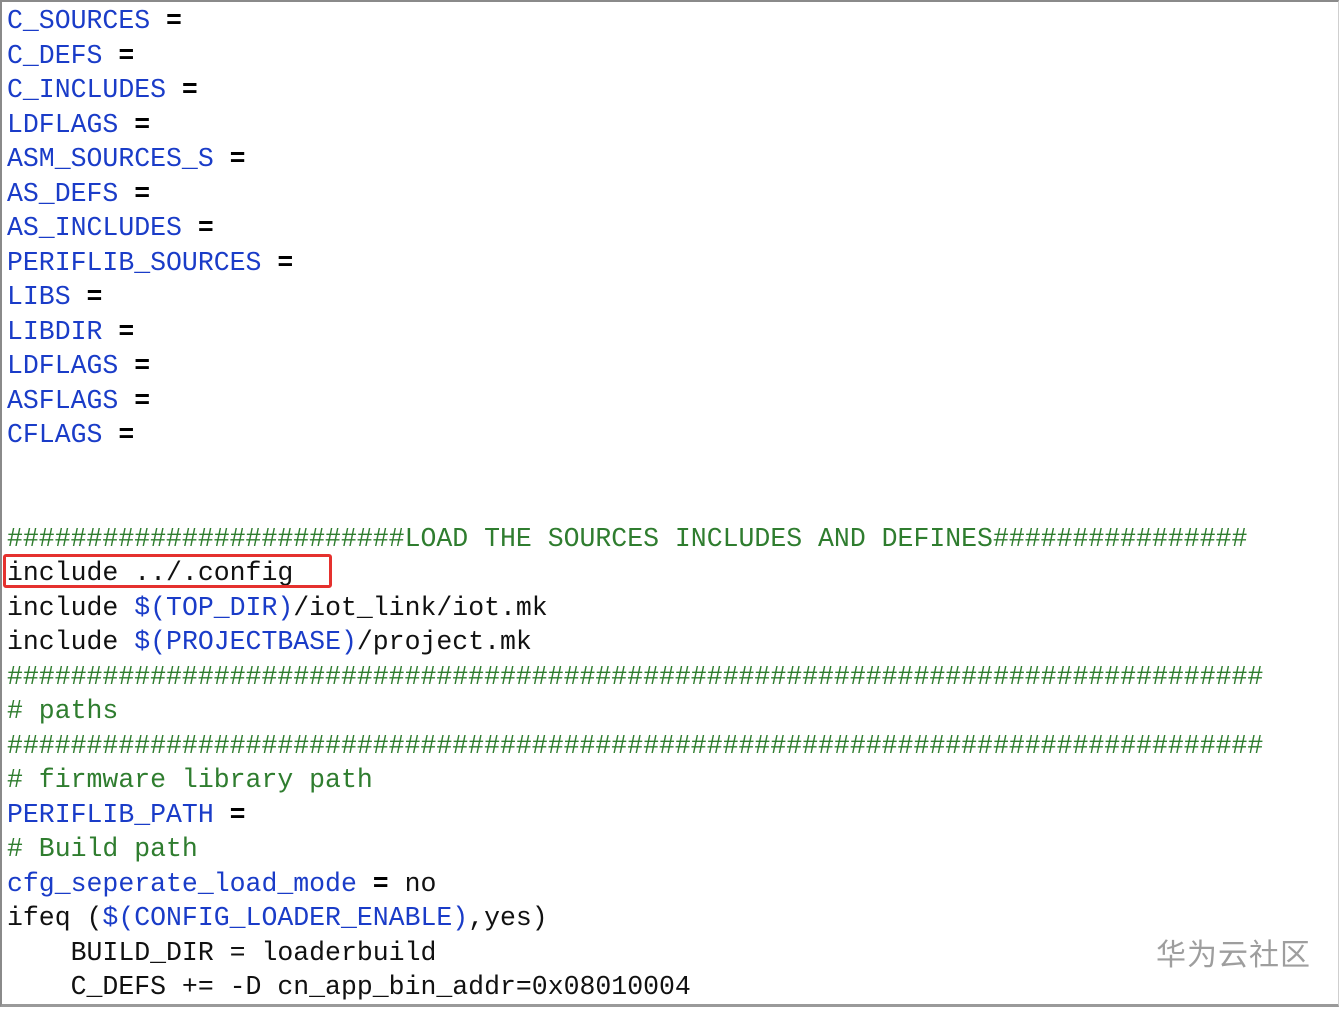 This screenshot has height=1012, width=1341. What do you see at coordinates (150, 573) in the screenshot?
I see `code-token: include ../.config` at bounding box center [150, 573].